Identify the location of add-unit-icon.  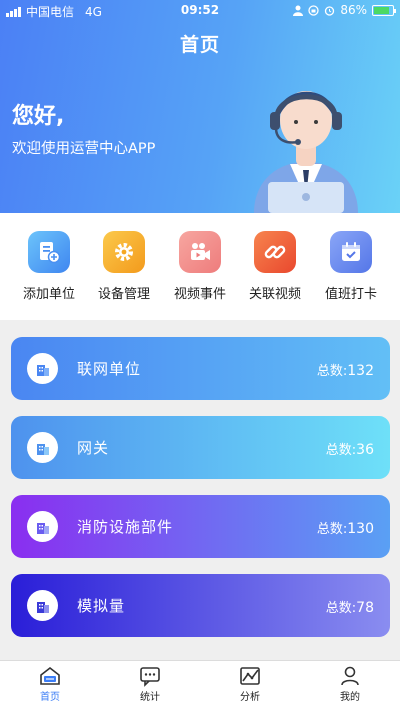
(49, 252).